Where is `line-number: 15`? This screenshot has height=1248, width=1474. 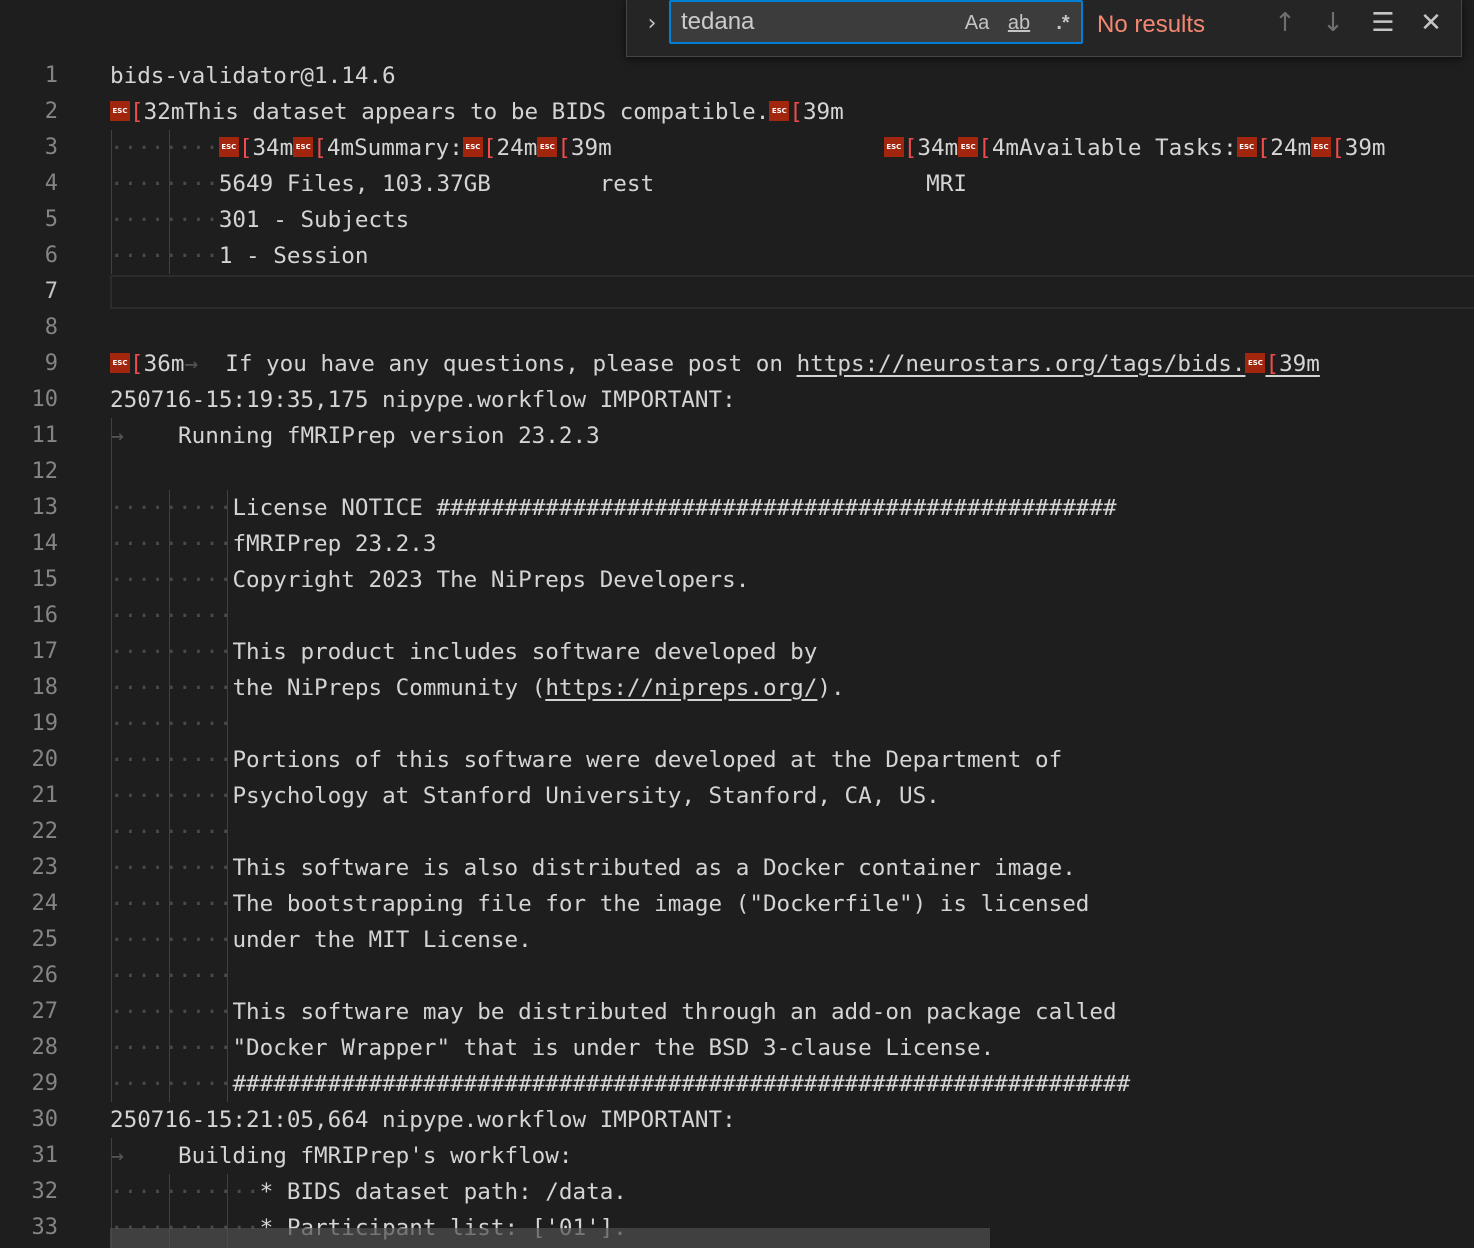
line-number: 15 is located at coordinates (45, 579).